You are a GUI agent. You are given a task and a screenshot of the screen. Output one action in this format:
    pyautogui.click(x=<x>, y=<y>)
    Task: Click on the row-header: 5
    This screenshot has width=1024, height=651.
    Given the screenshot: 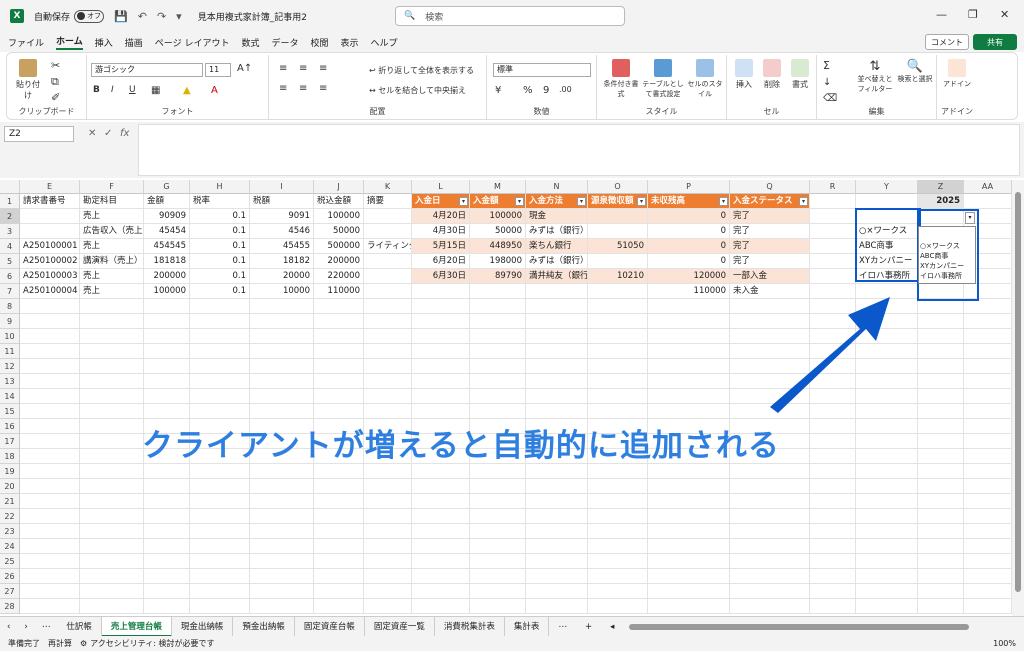 What is the action you would take?
    pyautogui.click(x=10, y=261)
    